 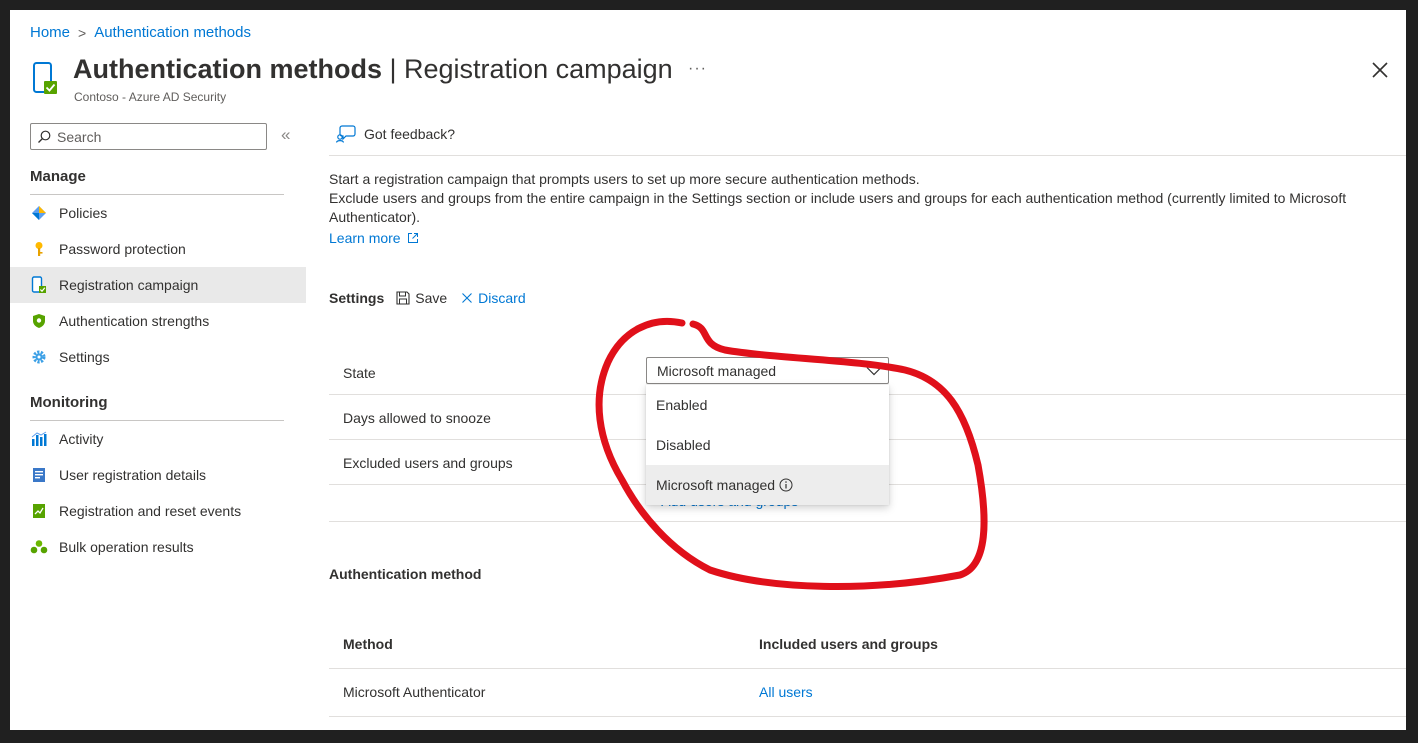 I want to click on snooze-label: Days allowed to snooze, so click(x=417, y=418).